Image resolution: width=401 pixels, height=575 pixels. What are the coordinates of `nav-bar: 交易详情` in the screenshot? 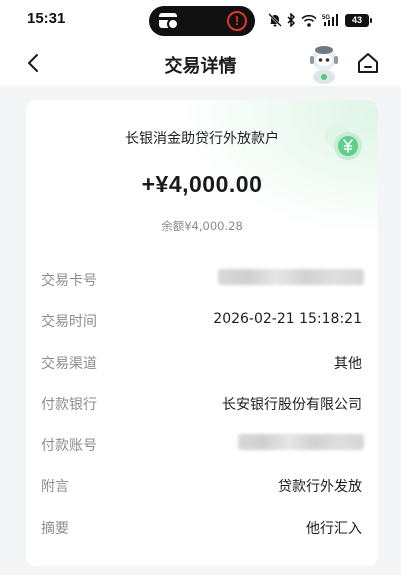 It's located at (200, 63).